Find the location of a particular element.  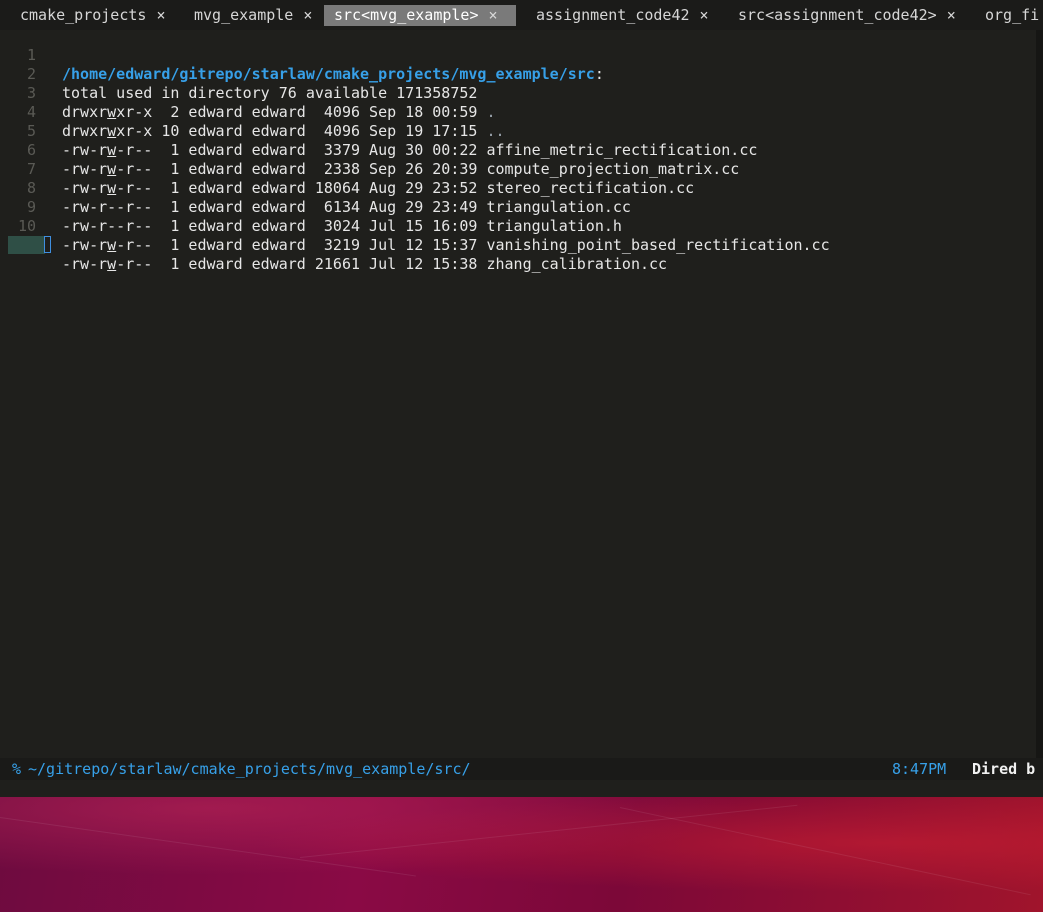

file-details: 1 edward edward 6134 Aug 29 23:49 is located at coordinates (319, 207).